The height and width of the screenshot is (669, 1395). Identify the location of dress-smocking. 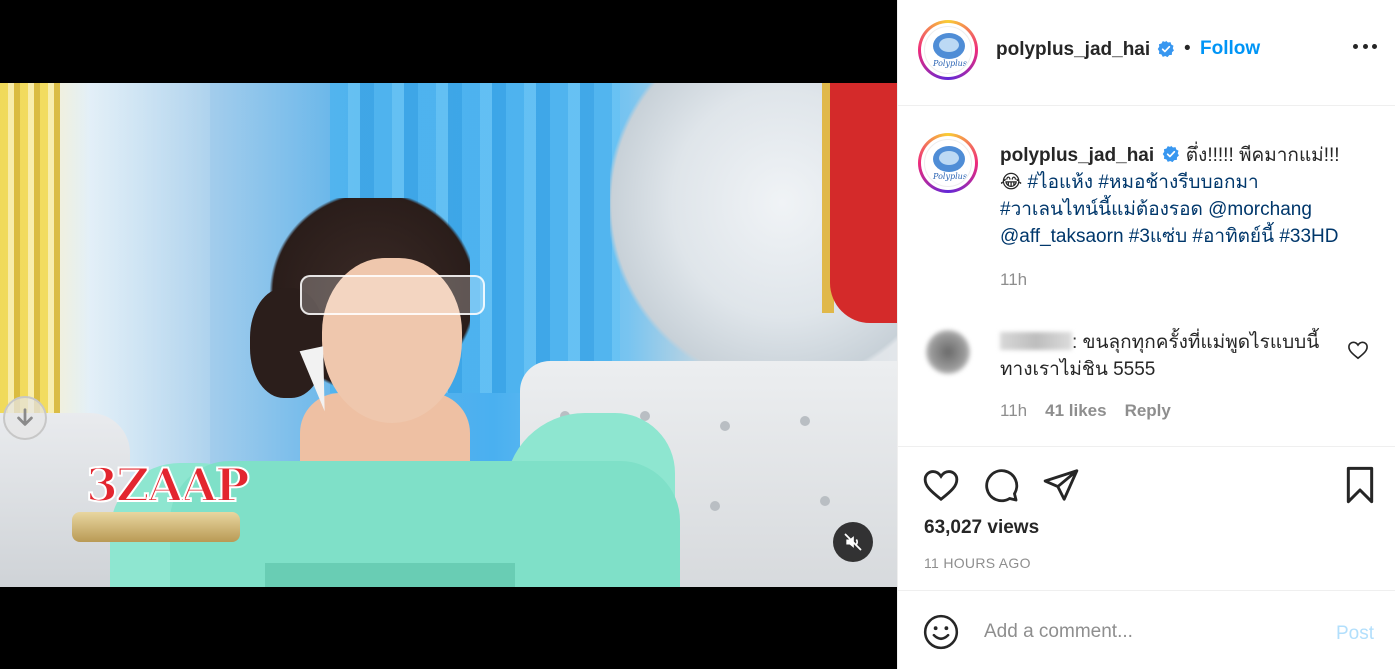
(390, 575).